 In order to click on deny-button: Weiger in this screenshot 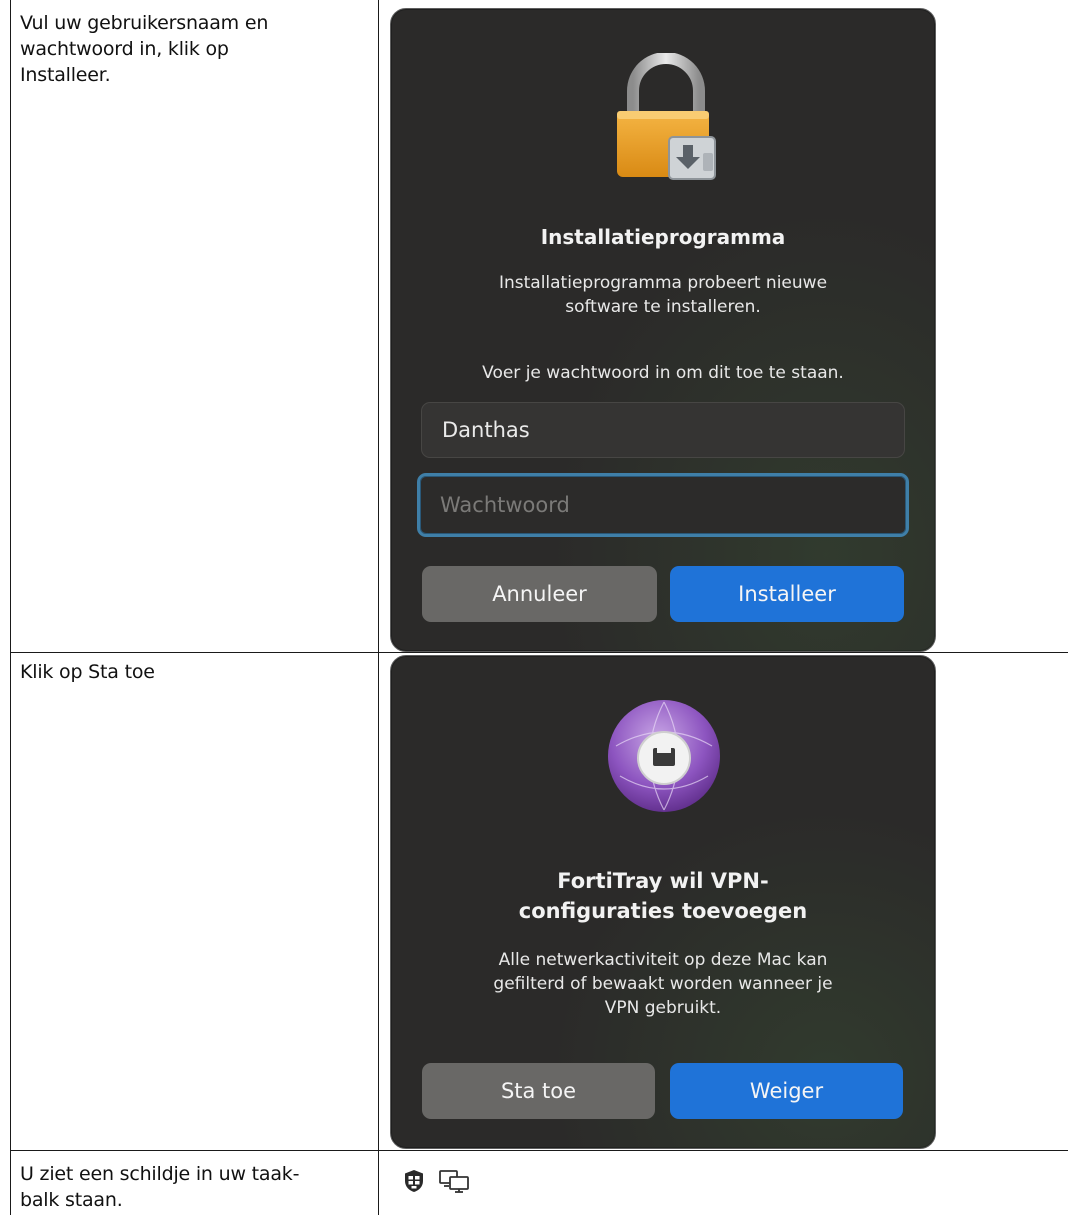, I will do `click(786, 1091)`.